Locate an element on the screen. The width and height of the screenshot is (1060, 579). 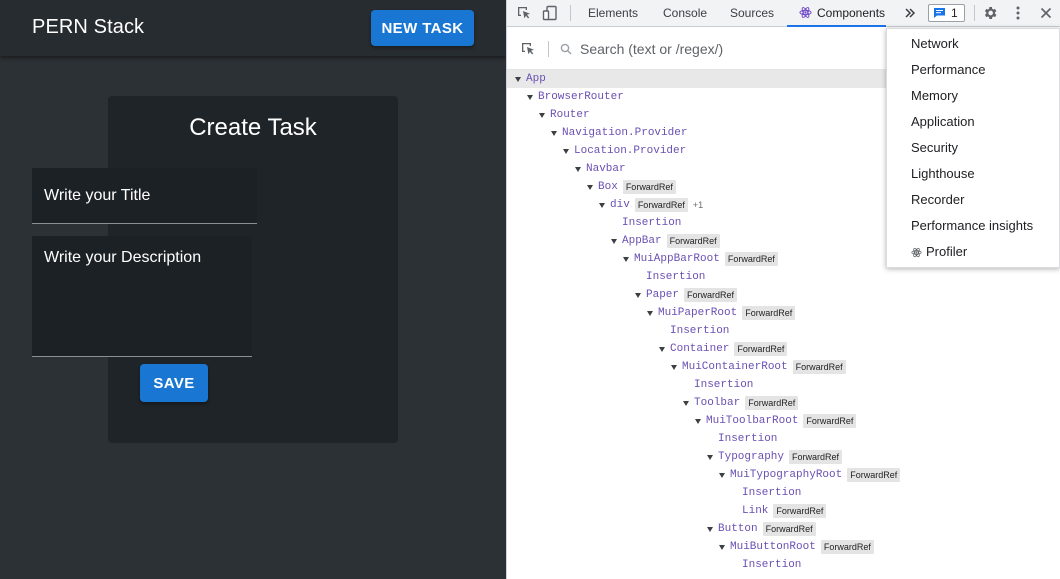
tree-node-name: Link is located at coordinates (755, 511).